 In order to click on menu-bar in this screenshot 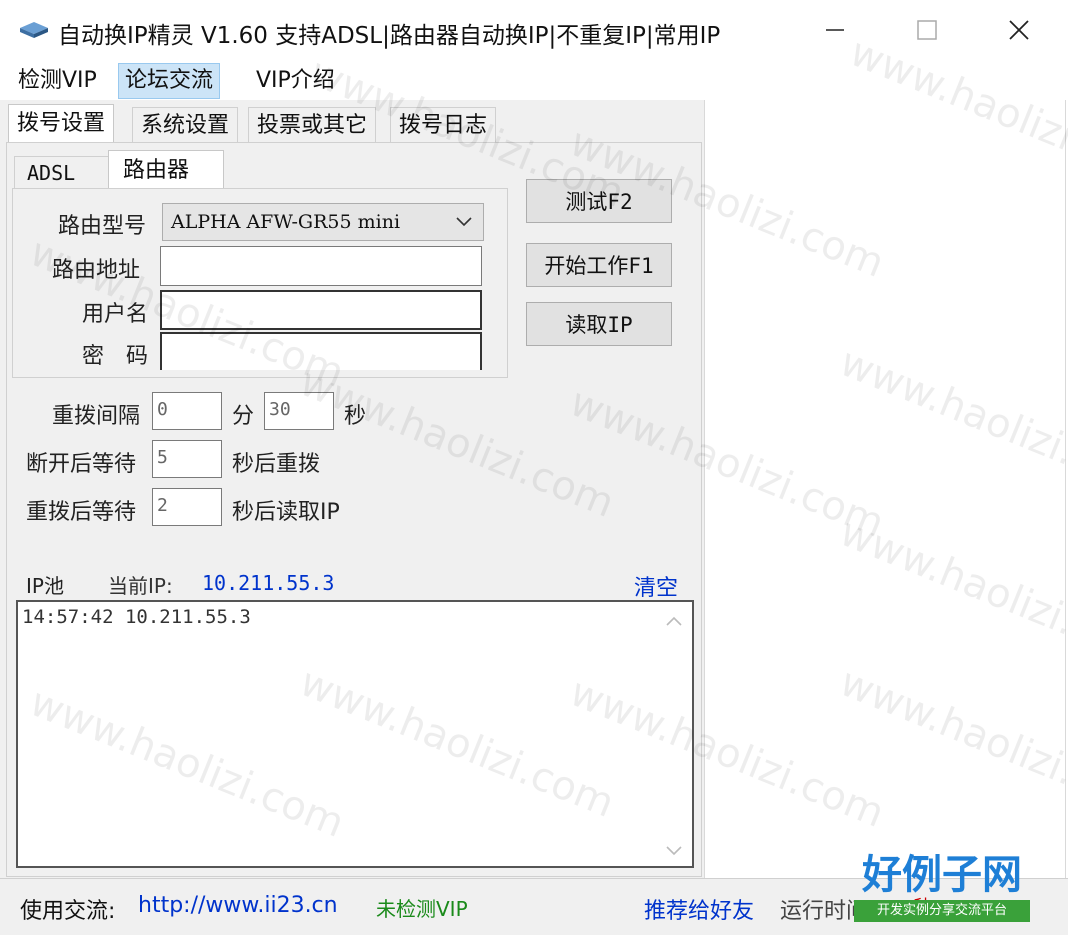, I will do `click(350, 81)`.